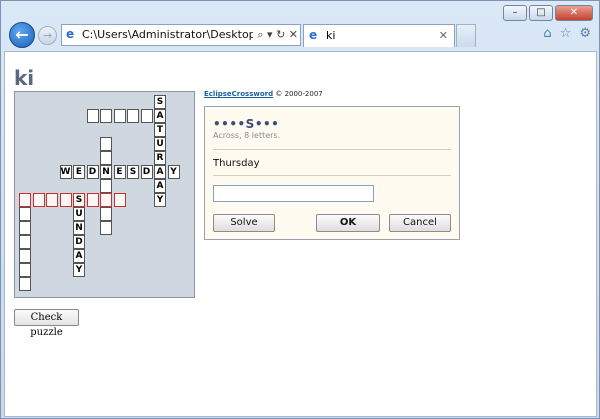 This screenshot has height=419, width=600. I want to click on forward-button: →, so click(47, 35).